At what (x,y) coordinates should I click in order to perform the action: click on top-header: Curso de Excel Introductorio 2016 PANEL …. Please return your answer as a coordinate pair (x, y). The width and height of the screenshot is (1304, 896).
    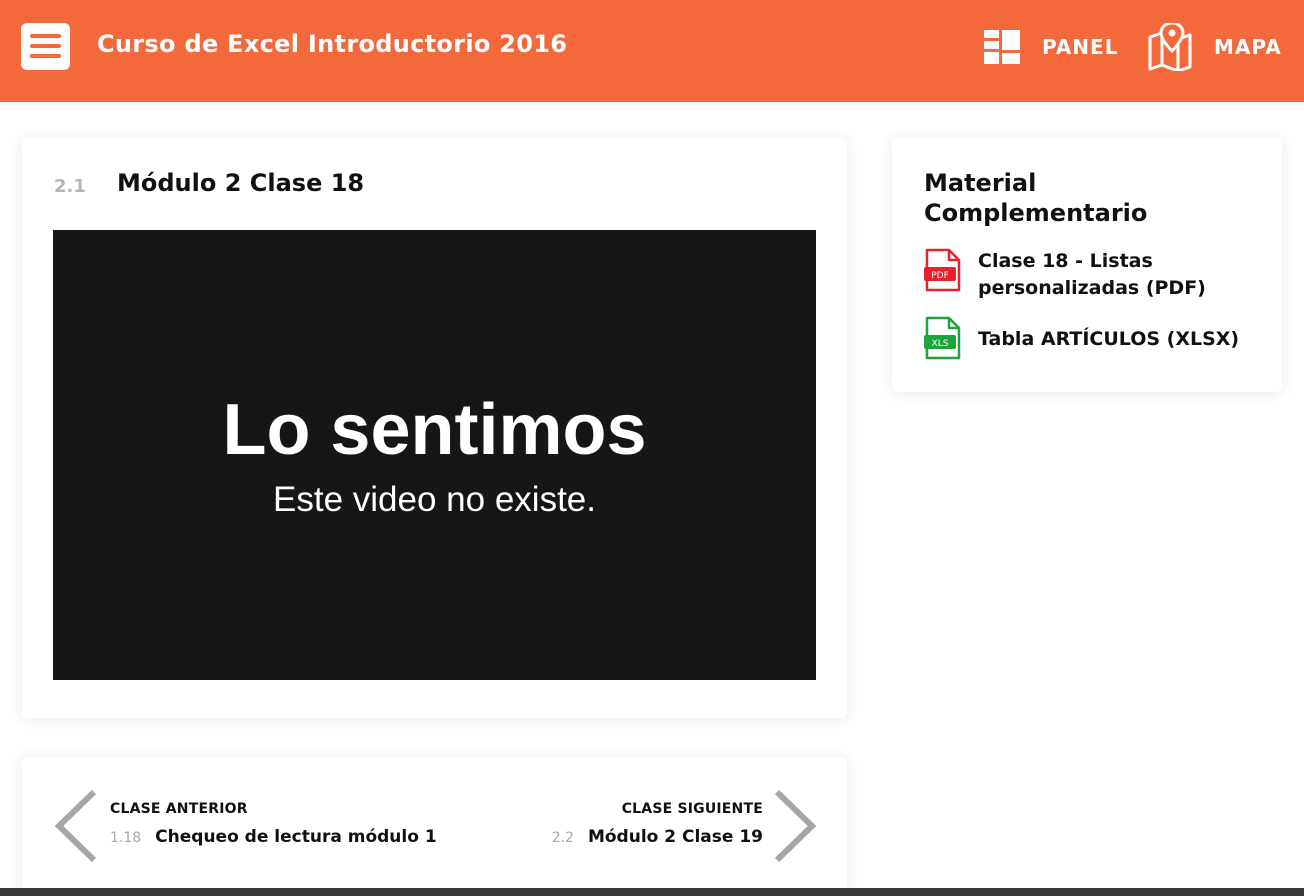
    Looking at the image, I should click on (652, 51).